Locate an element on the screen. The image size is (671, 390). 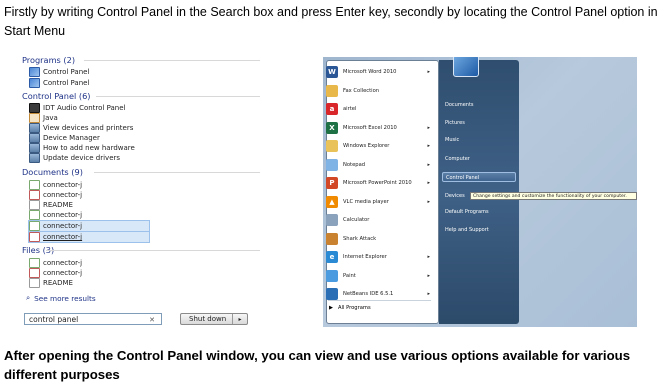
start-app-item: ▲ VLC media player ▸ is located at coordinates (379, 202).